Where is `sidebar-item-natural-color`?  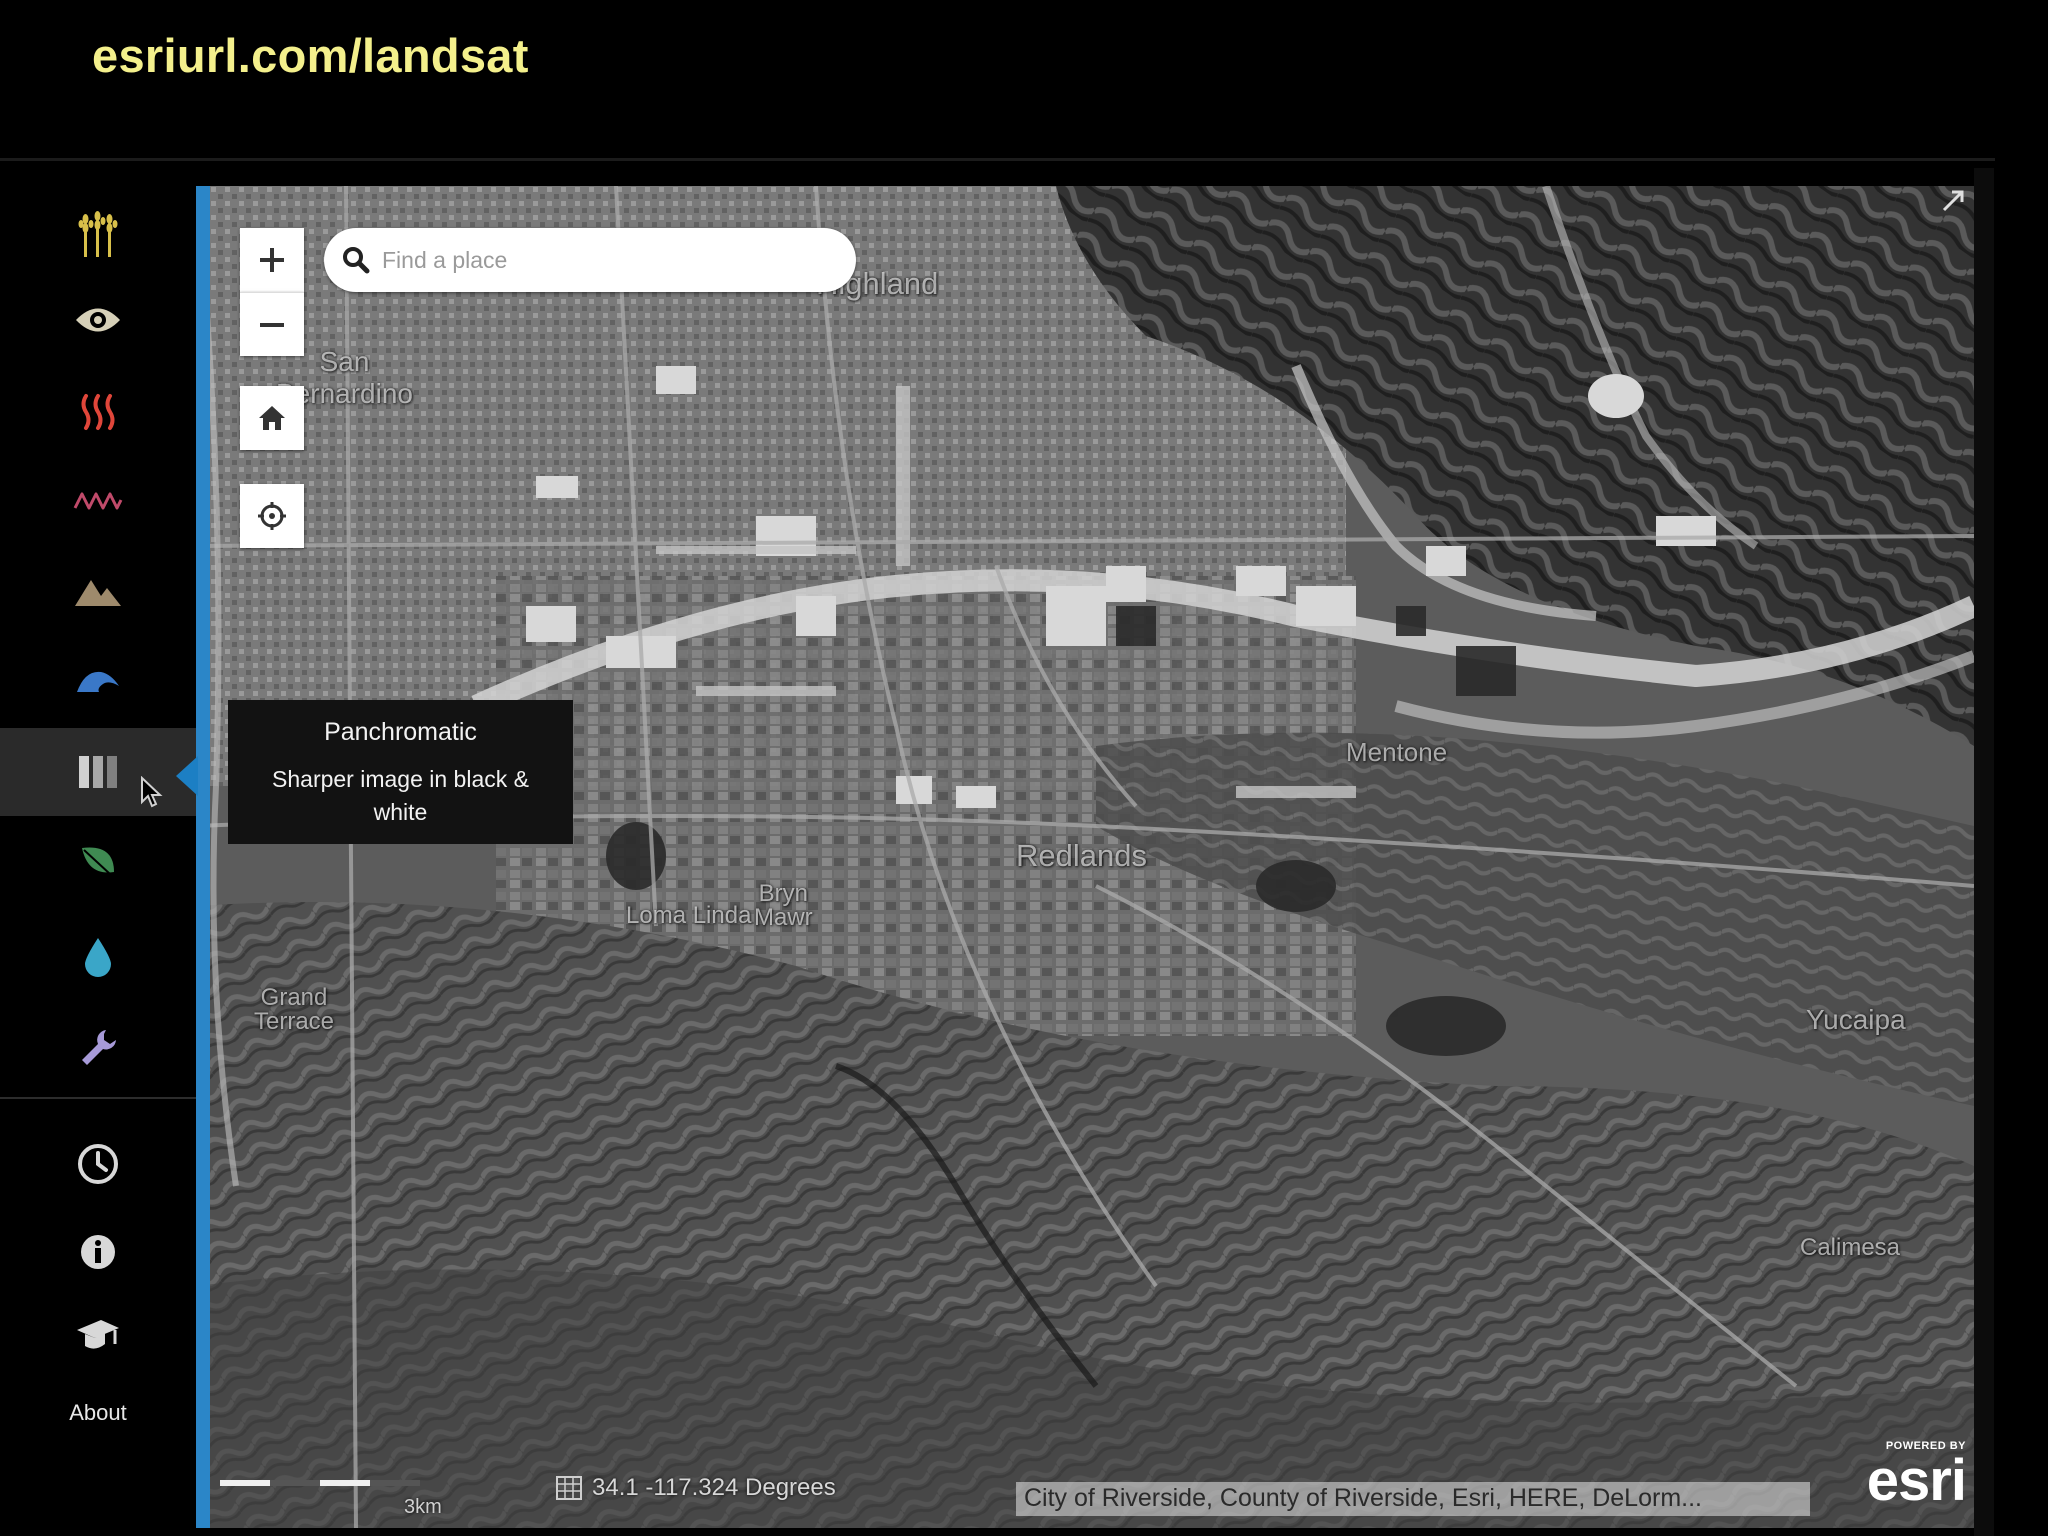
sidebar-item-natural-color is located at coordinates (98, 320).